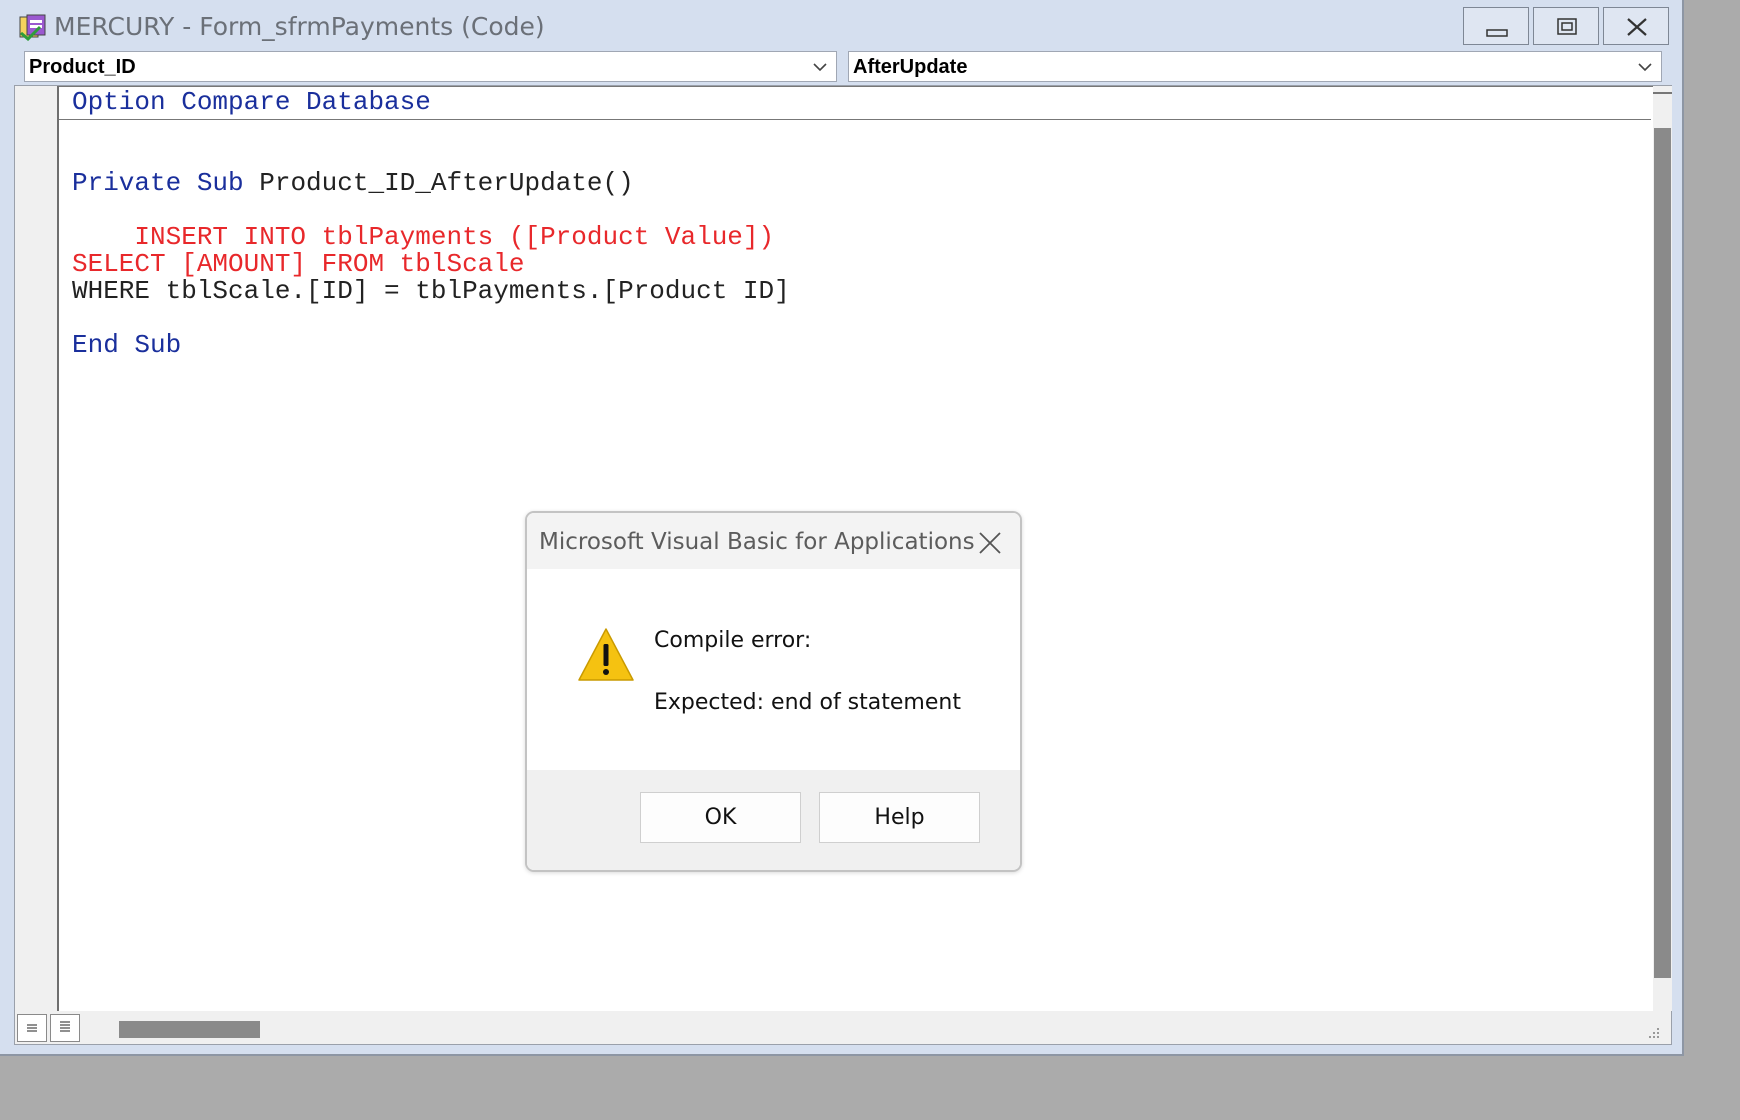  I want to click on minimize-icon, so click(1497, 33).